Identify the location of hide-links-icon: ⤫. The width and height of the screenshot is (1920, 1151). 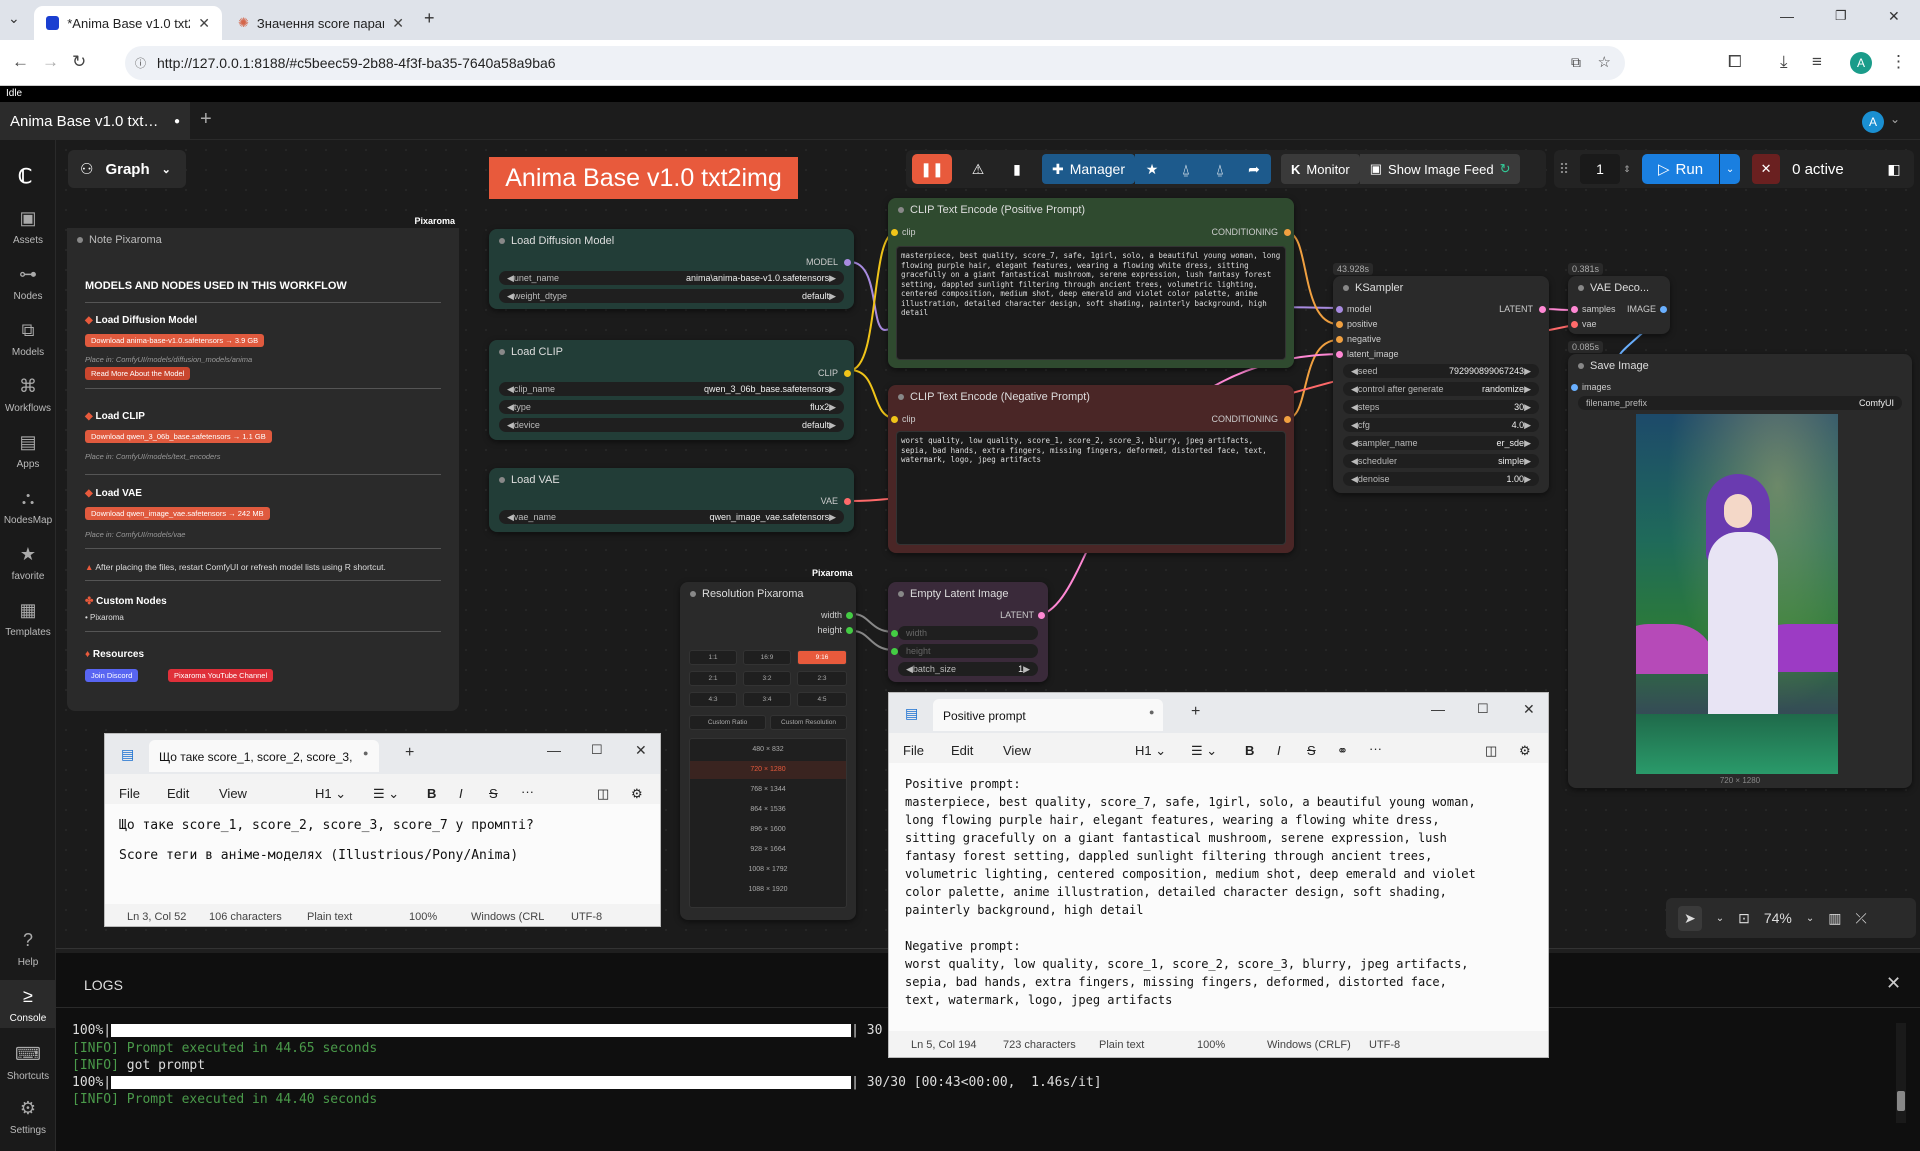
(1861, 918).